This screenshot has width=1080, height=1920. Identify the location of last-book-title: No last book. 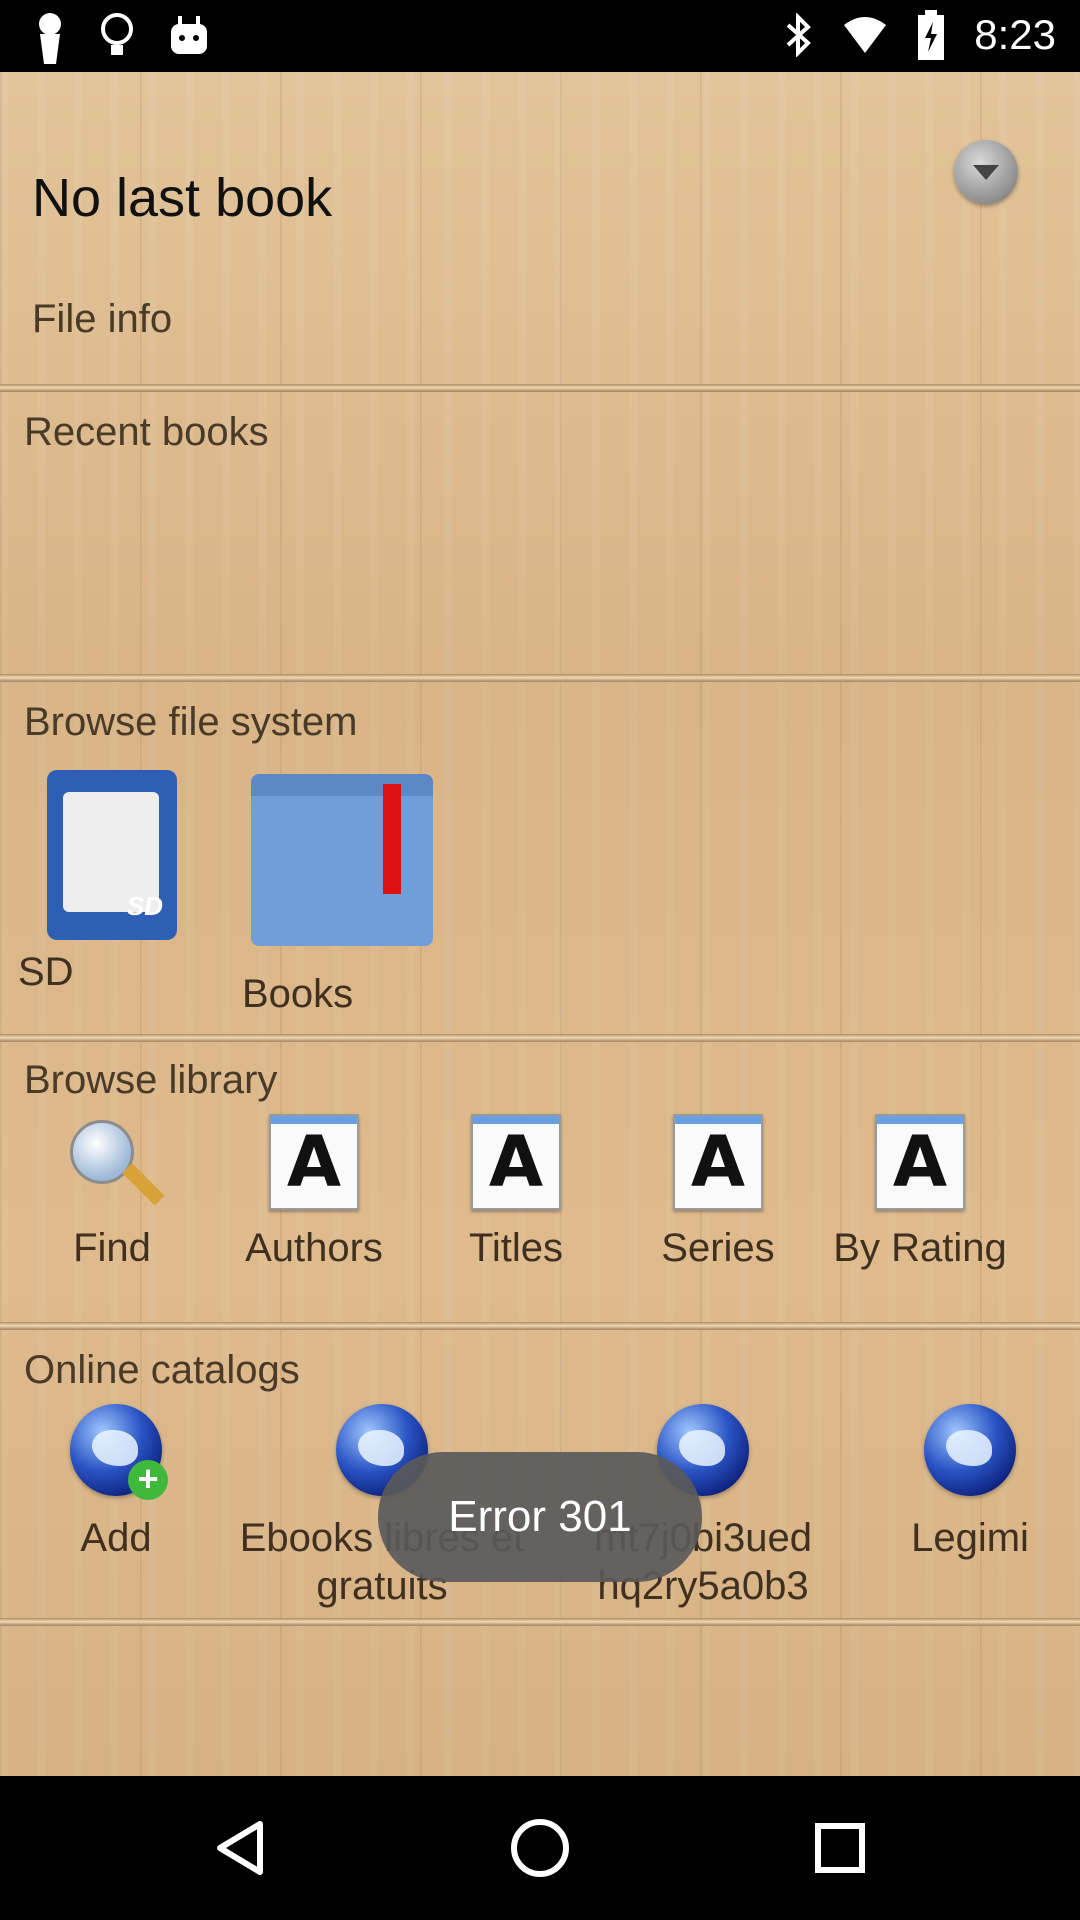
(182, 198).